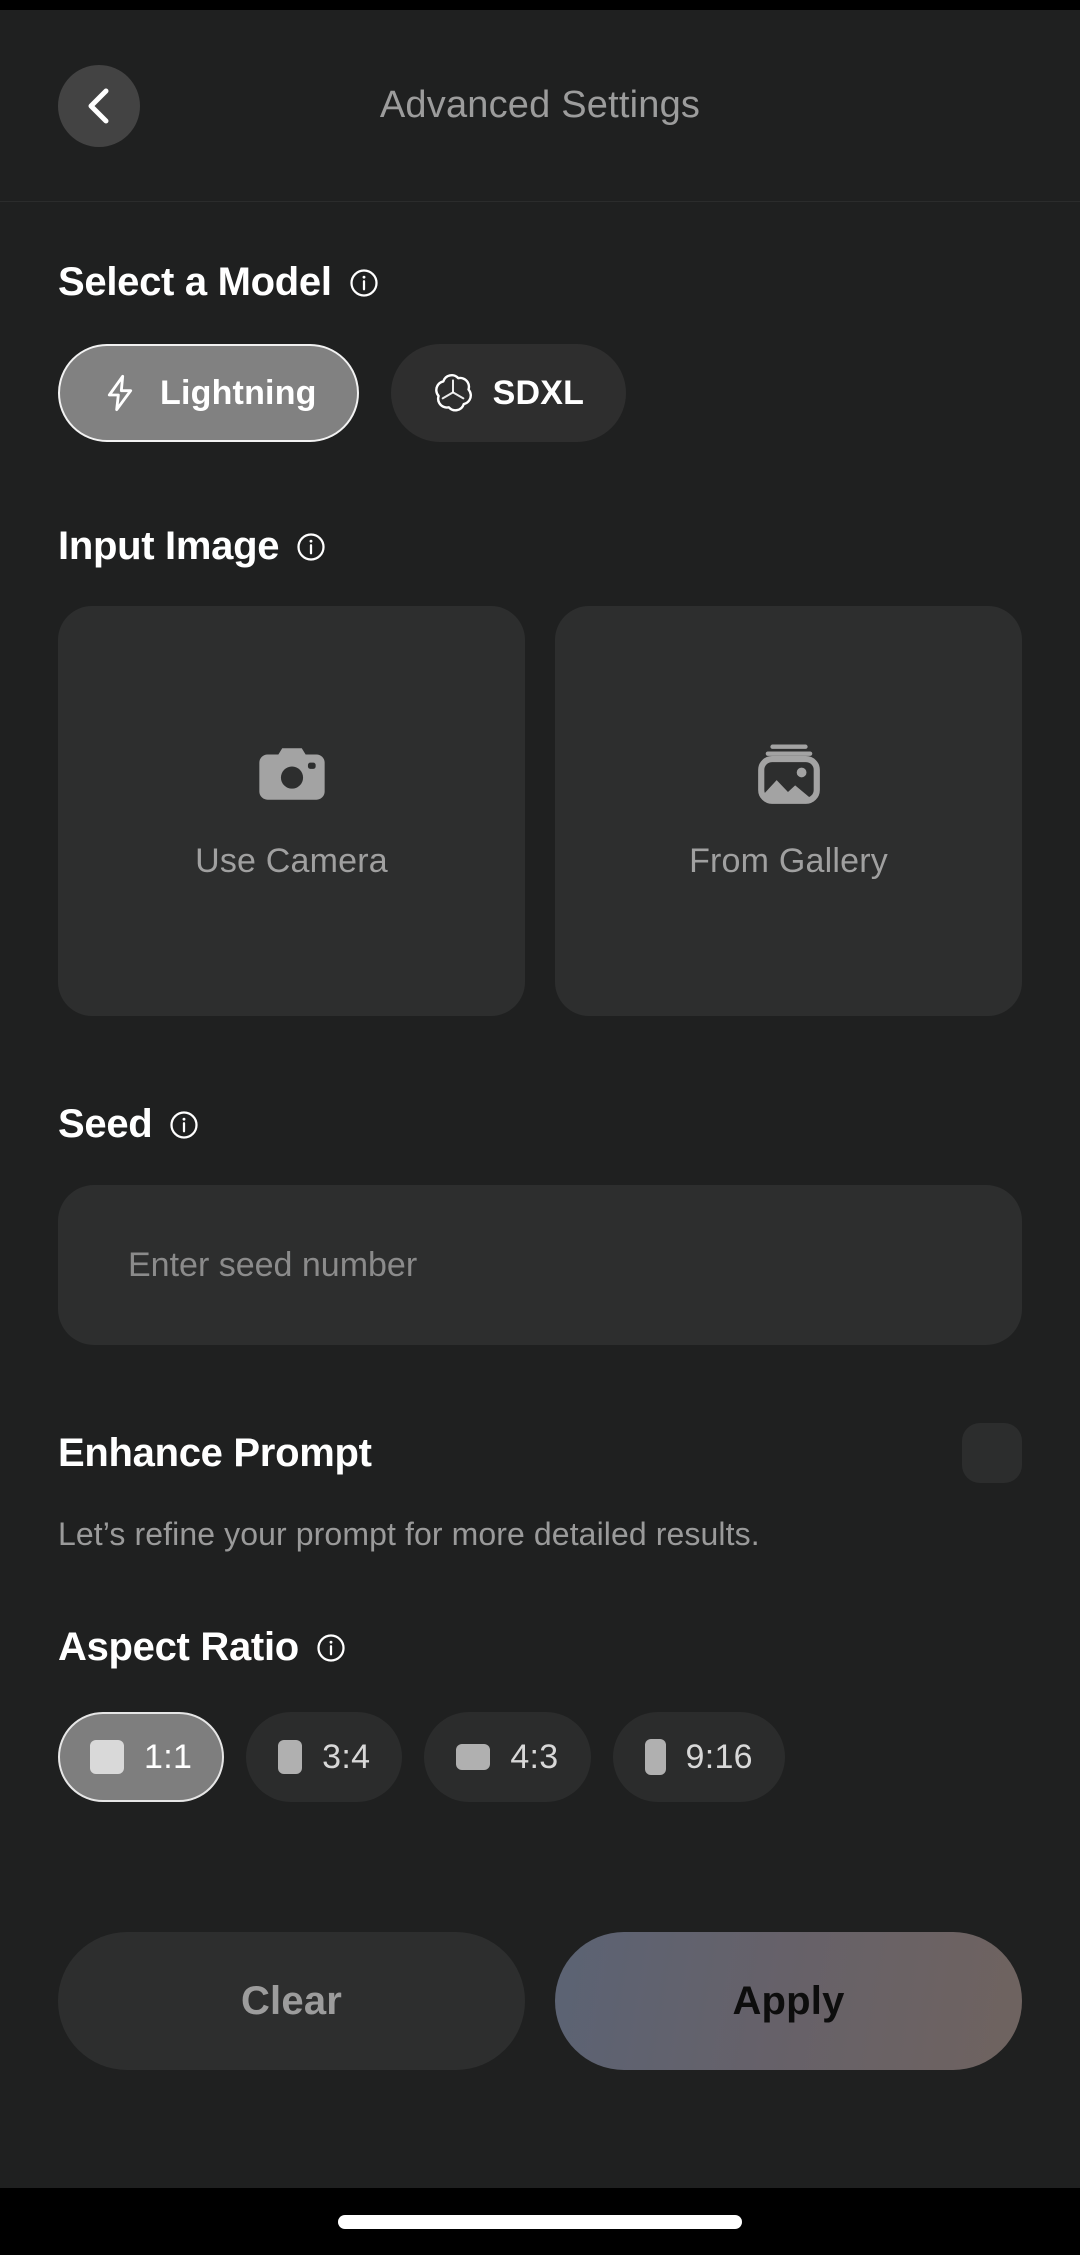  I want to click on aspect-ratio-label: 4:3, so click(534, 1756).